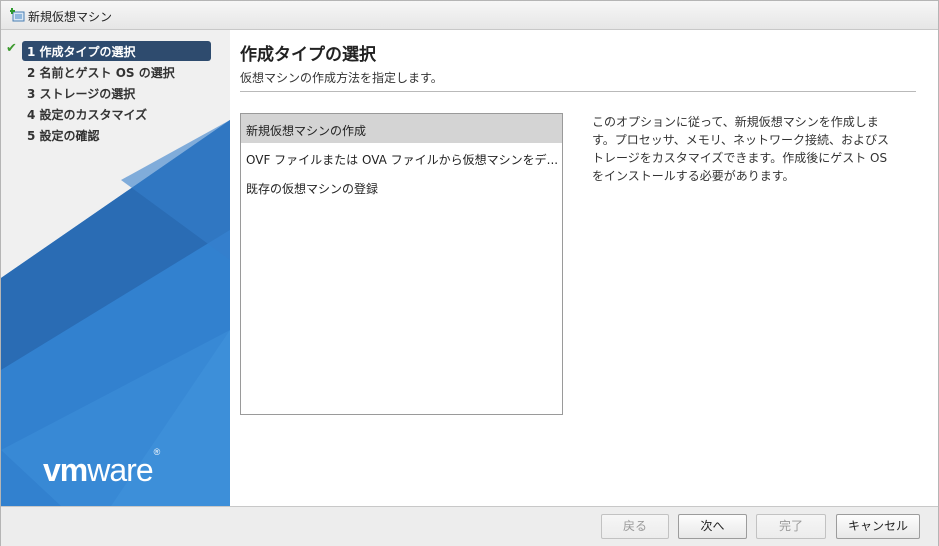  What do you see at coordinates (341, 78) in the screenshot?
I see `page-subtitle: 仮想マシンの作成方法を指定します。` at bounding box center [341, 78].